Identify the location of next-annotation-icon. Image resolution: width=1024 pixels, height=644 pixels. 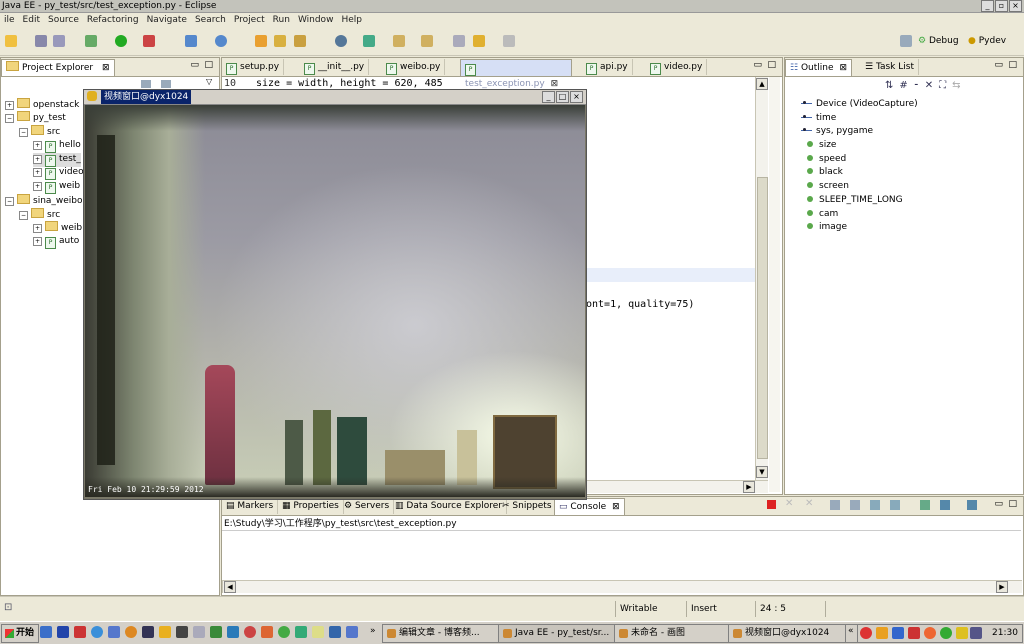
(399, 41).